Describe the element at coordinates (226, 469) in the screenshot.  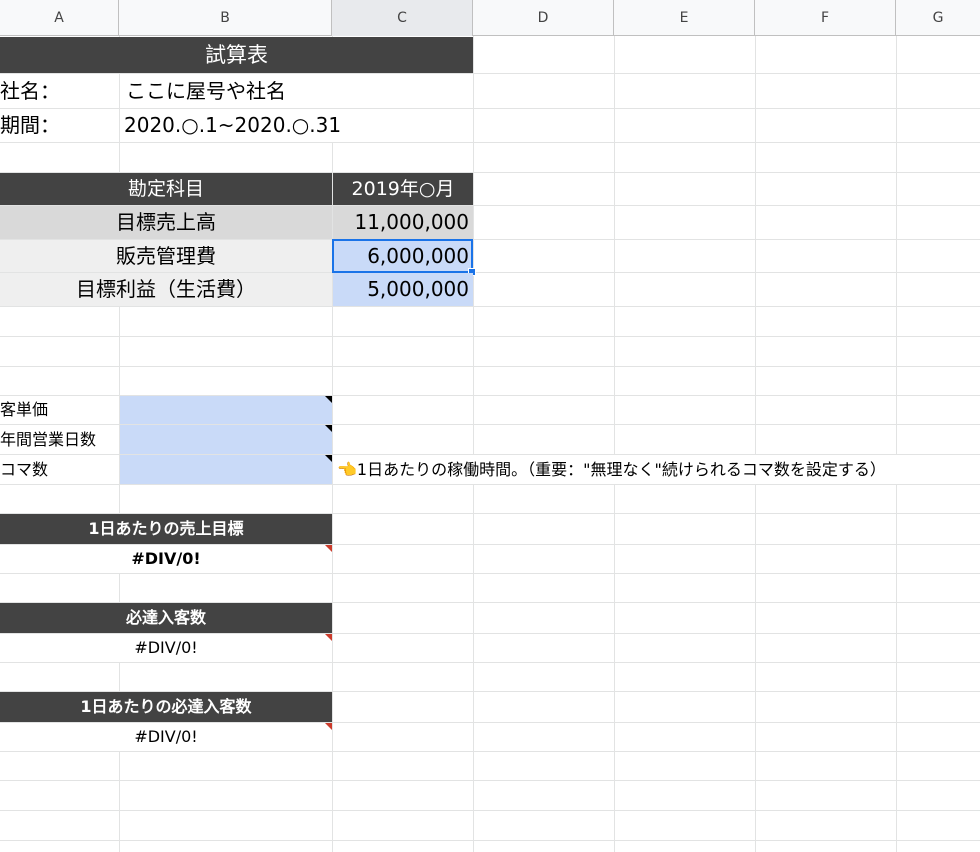
I see `input-cell-koma` at that location.